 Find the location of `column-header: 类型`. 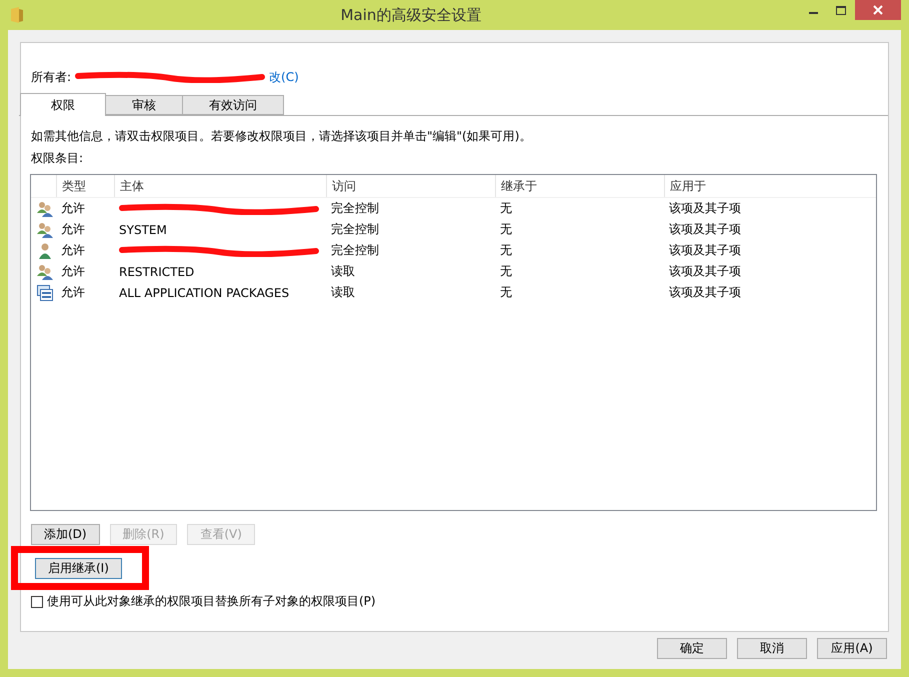

column-header: 类型 is located at coordinates (85, 186).